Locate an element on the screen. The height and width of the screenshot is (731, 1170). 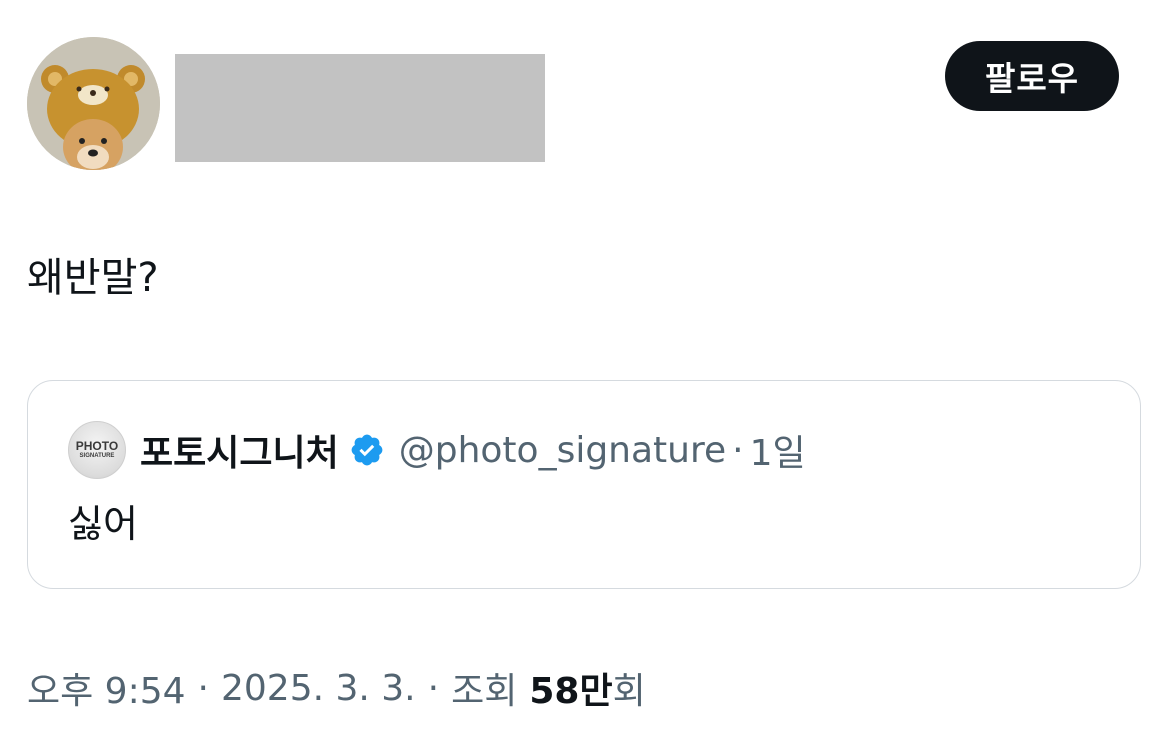
dog-avatar-icon is located at coordinates (93, 103).